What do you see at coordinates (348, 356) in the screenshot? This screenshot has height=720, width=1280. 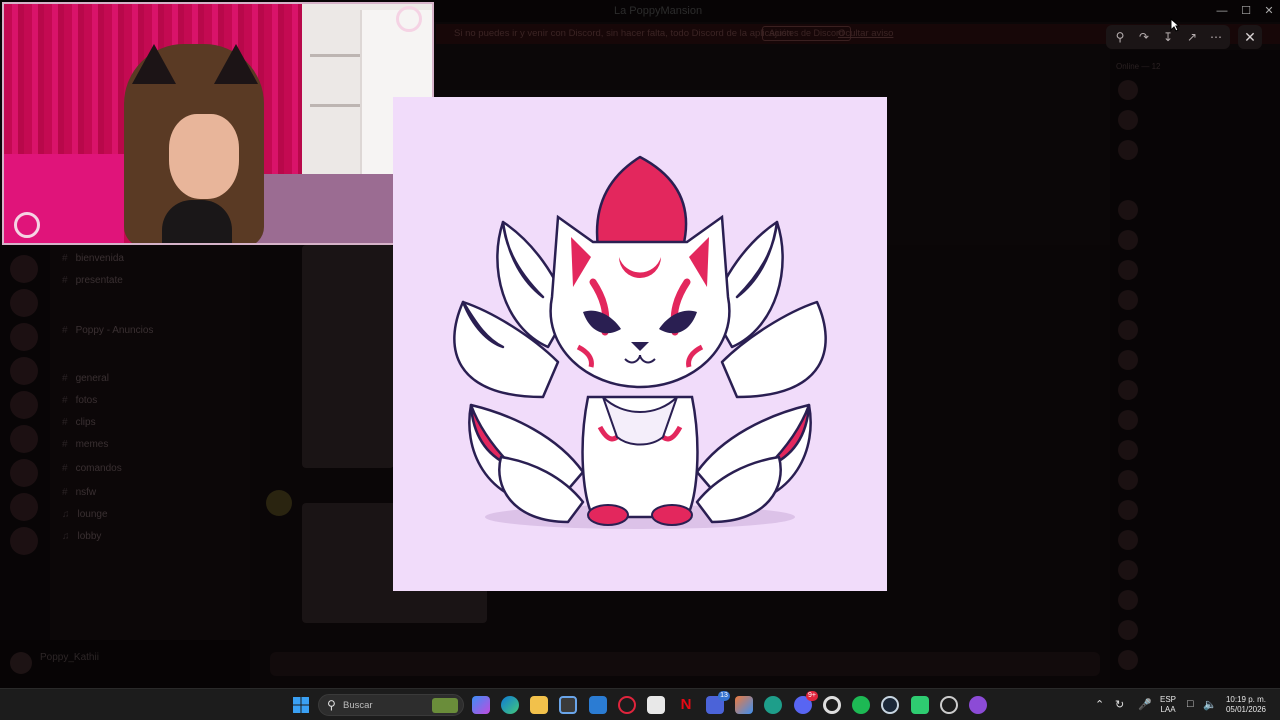 I see `chat-image` at bounding box center [348, 356].